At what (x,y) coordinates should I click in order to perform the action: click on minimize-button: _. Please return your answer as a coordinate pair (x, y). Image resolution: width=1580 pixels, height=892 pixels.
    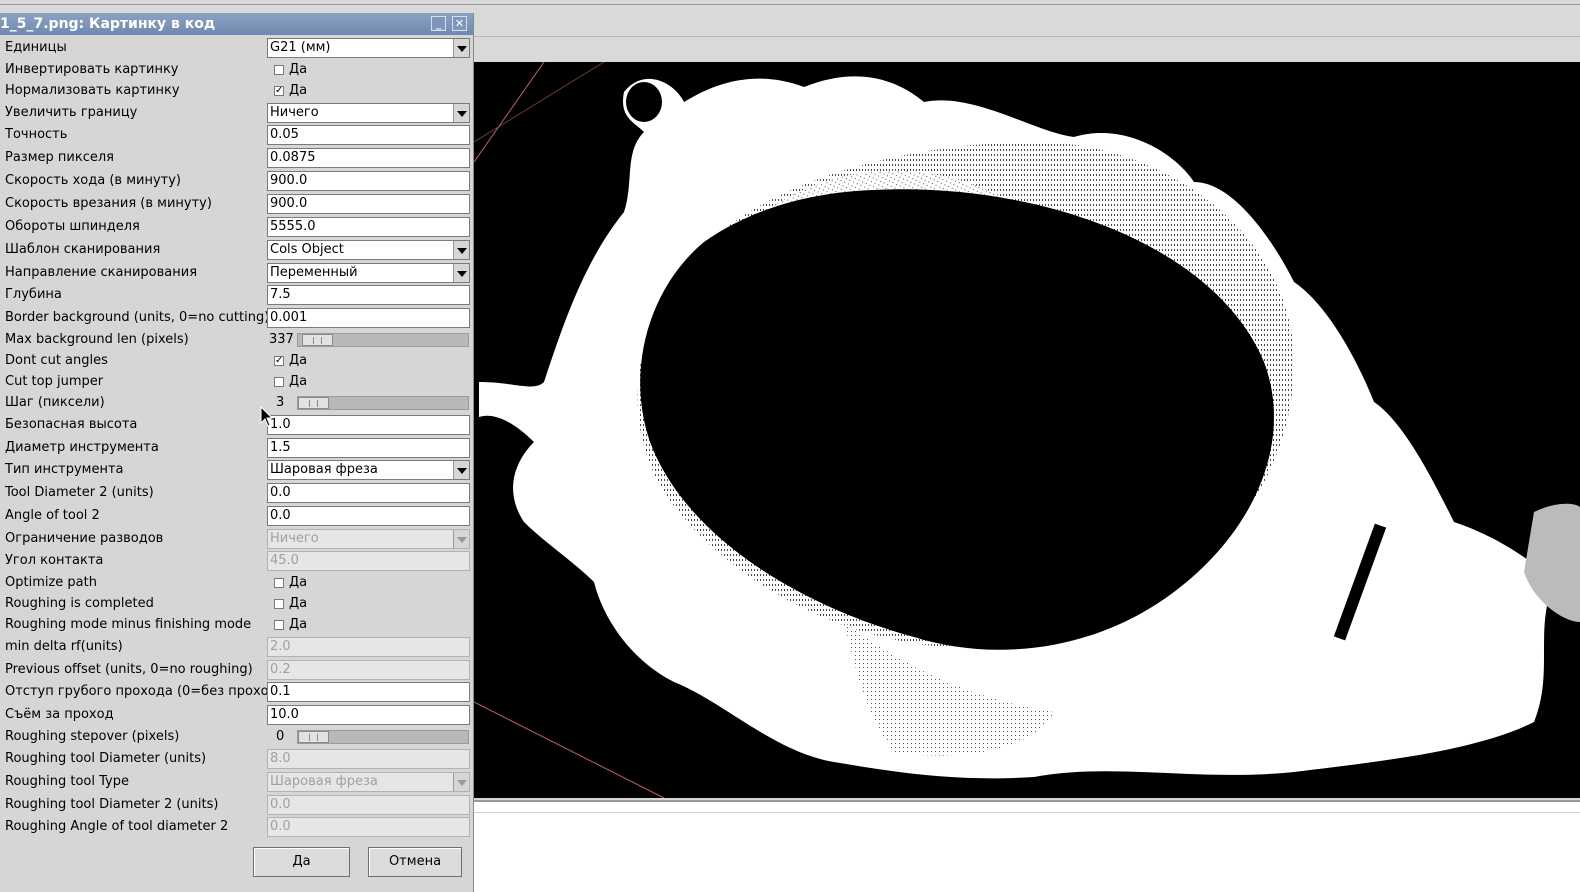
    Looking at the image, I should click on (438, 23).